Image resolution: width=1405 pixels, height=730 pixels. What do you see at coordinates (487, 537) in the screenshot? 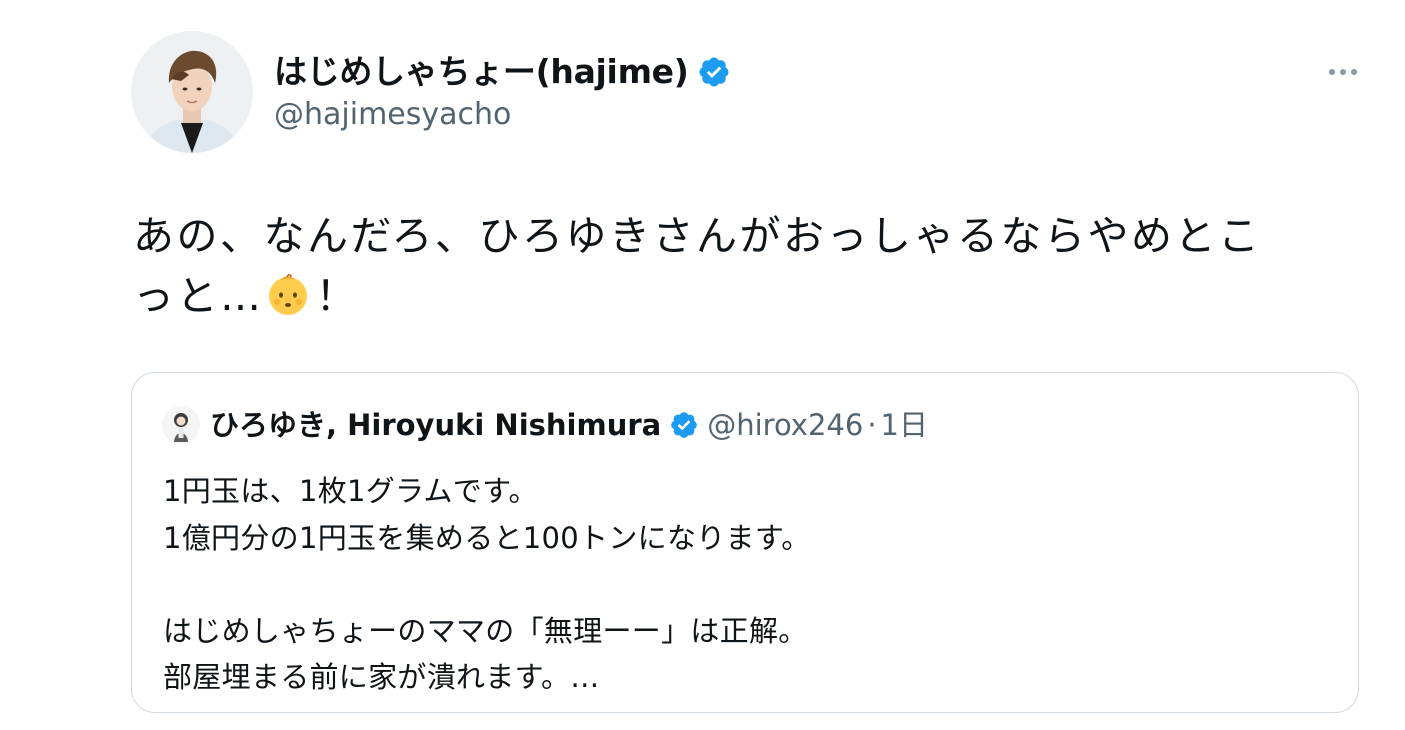
I see `quoted-text-line: 1億円分の1円玉を集めると100トンになります。` at bounding box center [487, 537].